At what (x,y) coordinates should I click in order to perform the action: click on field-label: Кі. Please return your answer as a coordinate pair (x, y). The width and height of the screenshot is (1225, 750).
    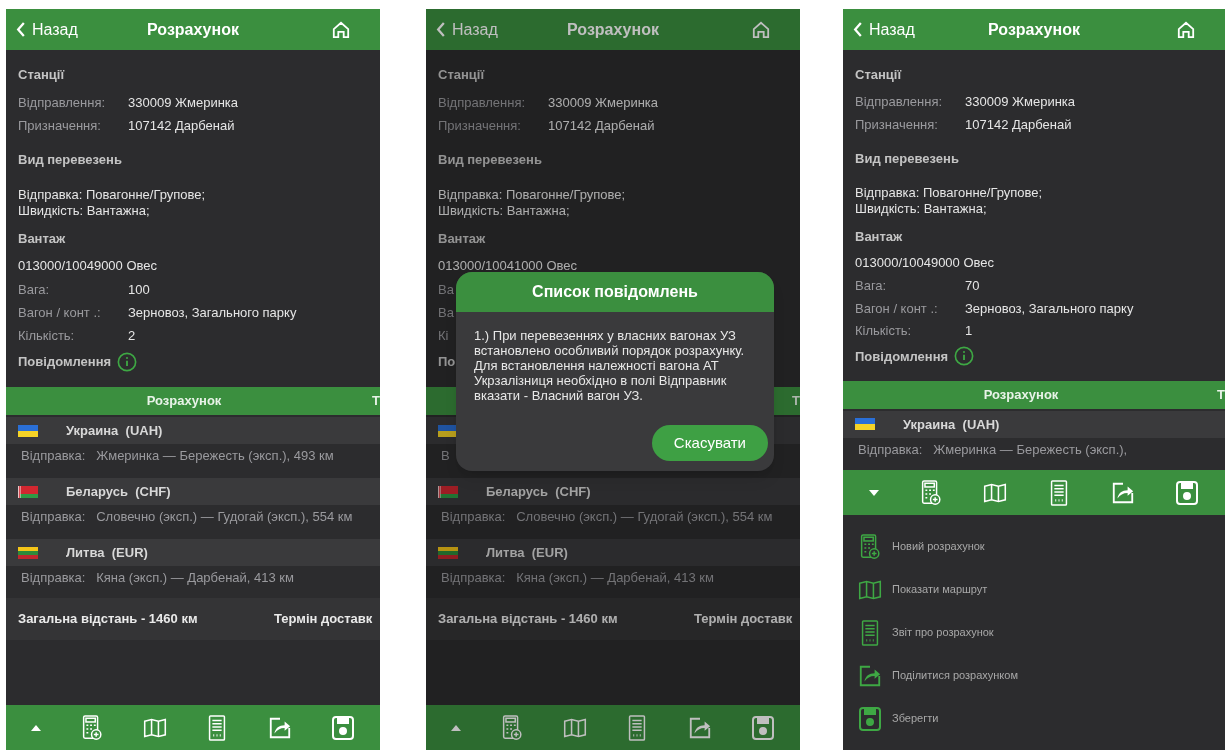
    Looking at the image, I should click on (443, 335).